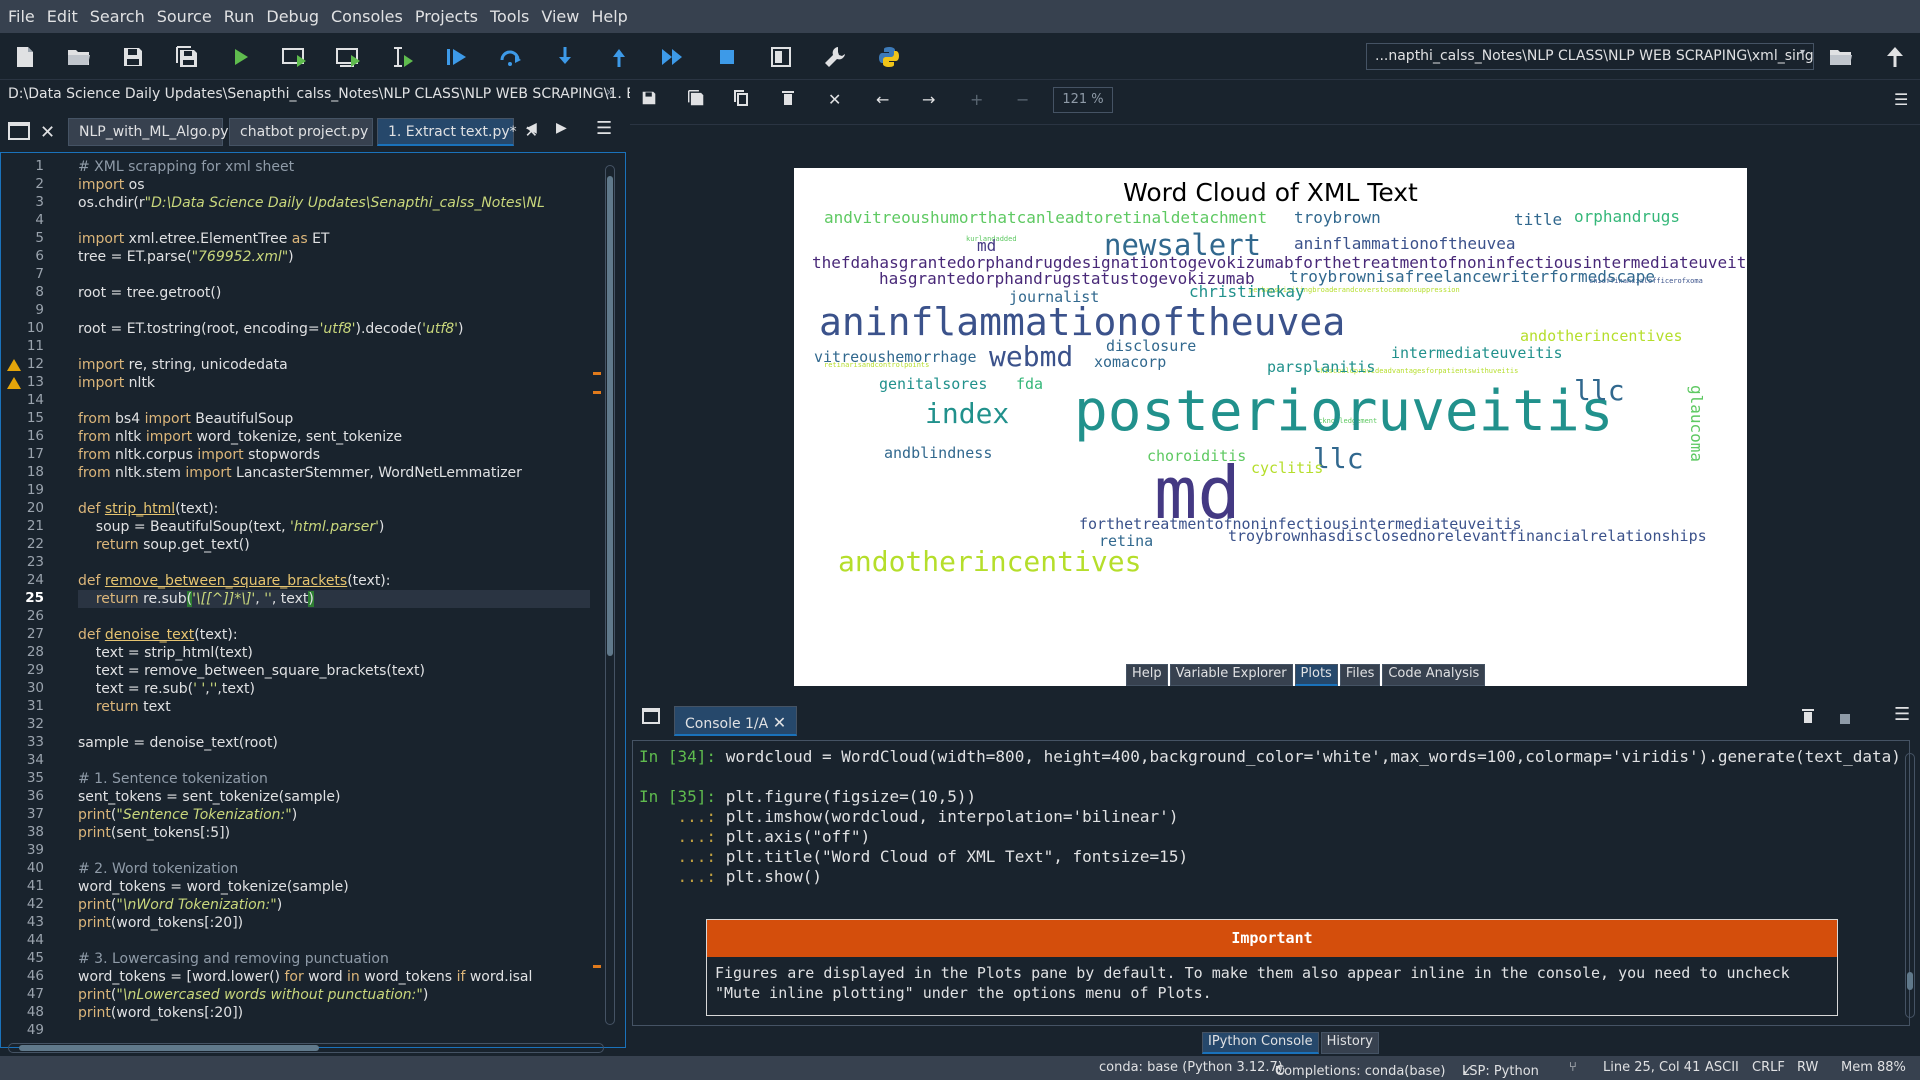  Describe the element at coordinates (835, 57) in the screenshot. I see `preferences-wrench-icon` at that location.